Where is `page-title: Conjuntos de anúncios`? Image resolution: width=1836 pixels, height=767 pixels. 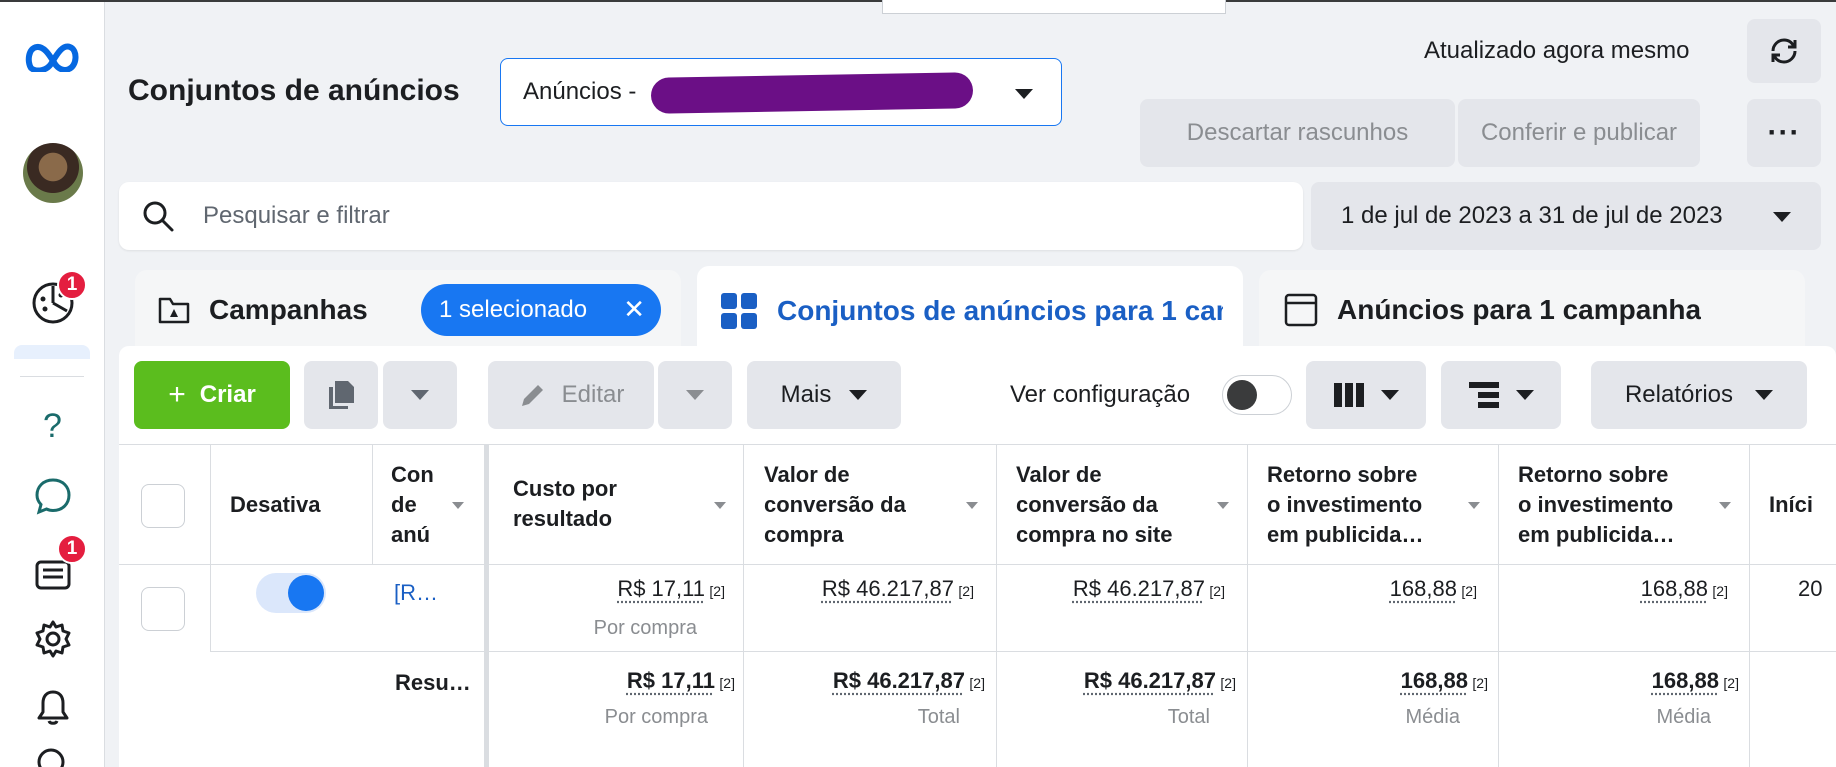
page-title: Conjuntos de anúncios is located at coordinates (294, 90).